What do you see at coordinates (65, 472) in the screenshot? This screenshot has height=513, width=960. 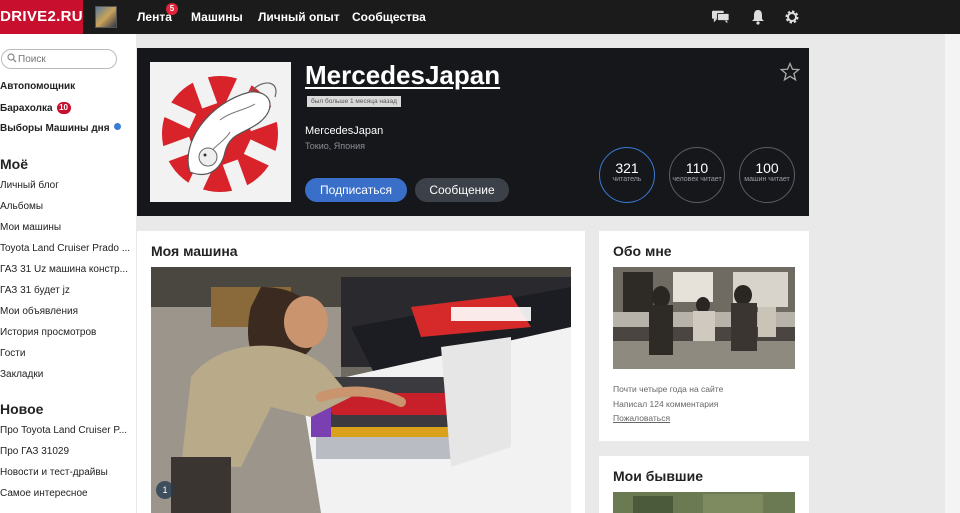 I see `sidebar-item-news: Новости и тест-драйвы` at bounding box center [65, 472].